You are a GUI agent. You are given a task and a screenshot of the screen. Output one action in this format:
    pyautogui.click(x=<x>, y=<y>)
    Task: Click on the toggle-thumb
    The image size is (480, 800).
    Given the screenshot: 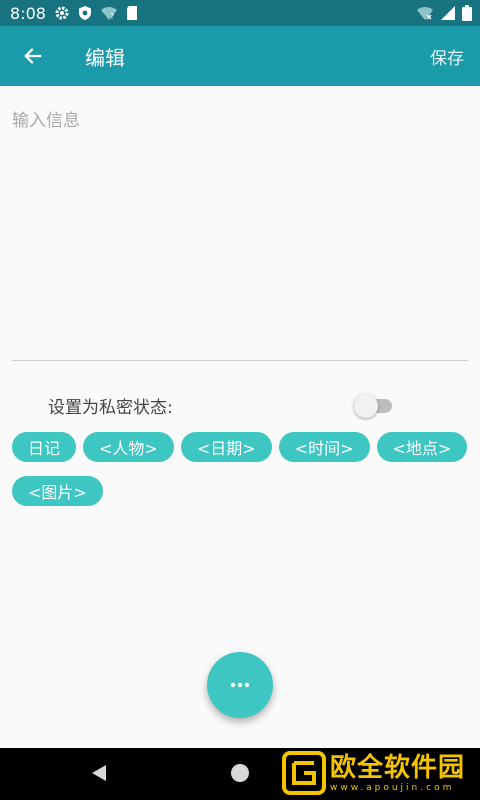 What is the action you would take?
    pyautogui.click(x=366, y=406)
    